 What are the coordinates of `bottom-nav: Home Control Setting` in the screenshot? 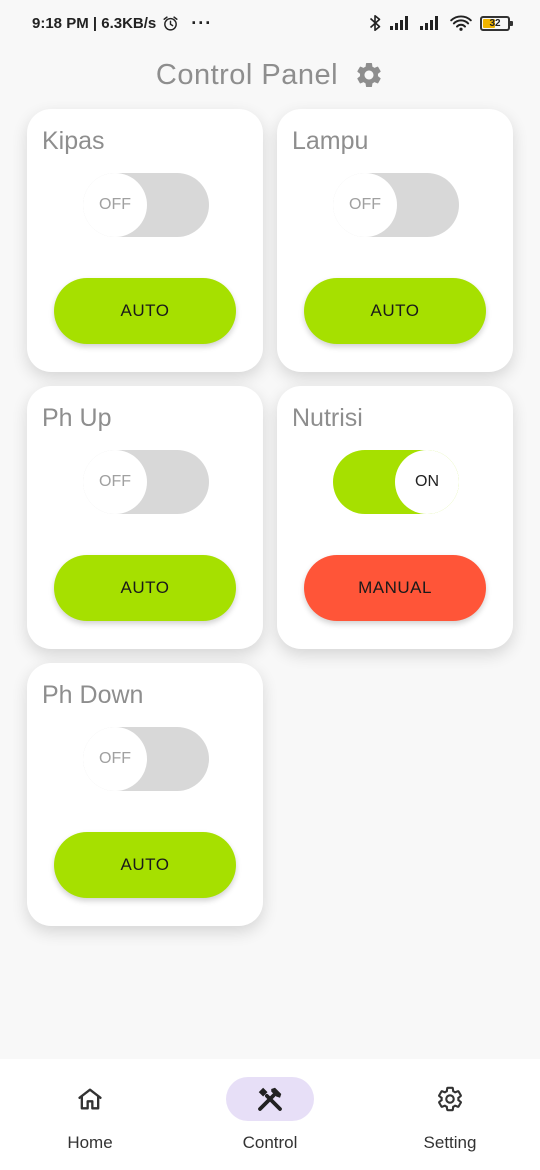 It's located at (270, 1114).